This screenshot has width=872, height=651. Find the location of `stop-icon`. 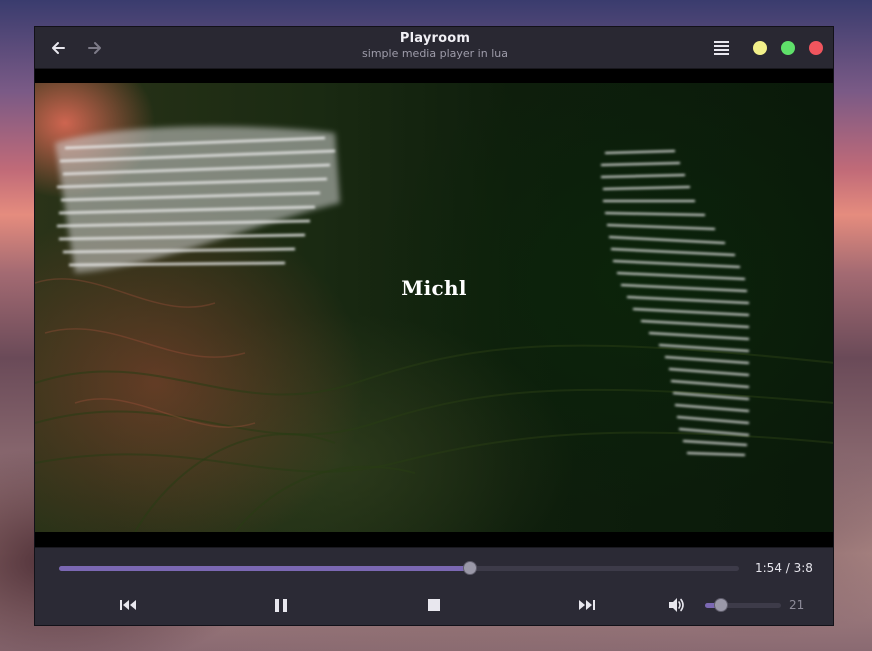

stop-icon is located at coordinates (434, 605).